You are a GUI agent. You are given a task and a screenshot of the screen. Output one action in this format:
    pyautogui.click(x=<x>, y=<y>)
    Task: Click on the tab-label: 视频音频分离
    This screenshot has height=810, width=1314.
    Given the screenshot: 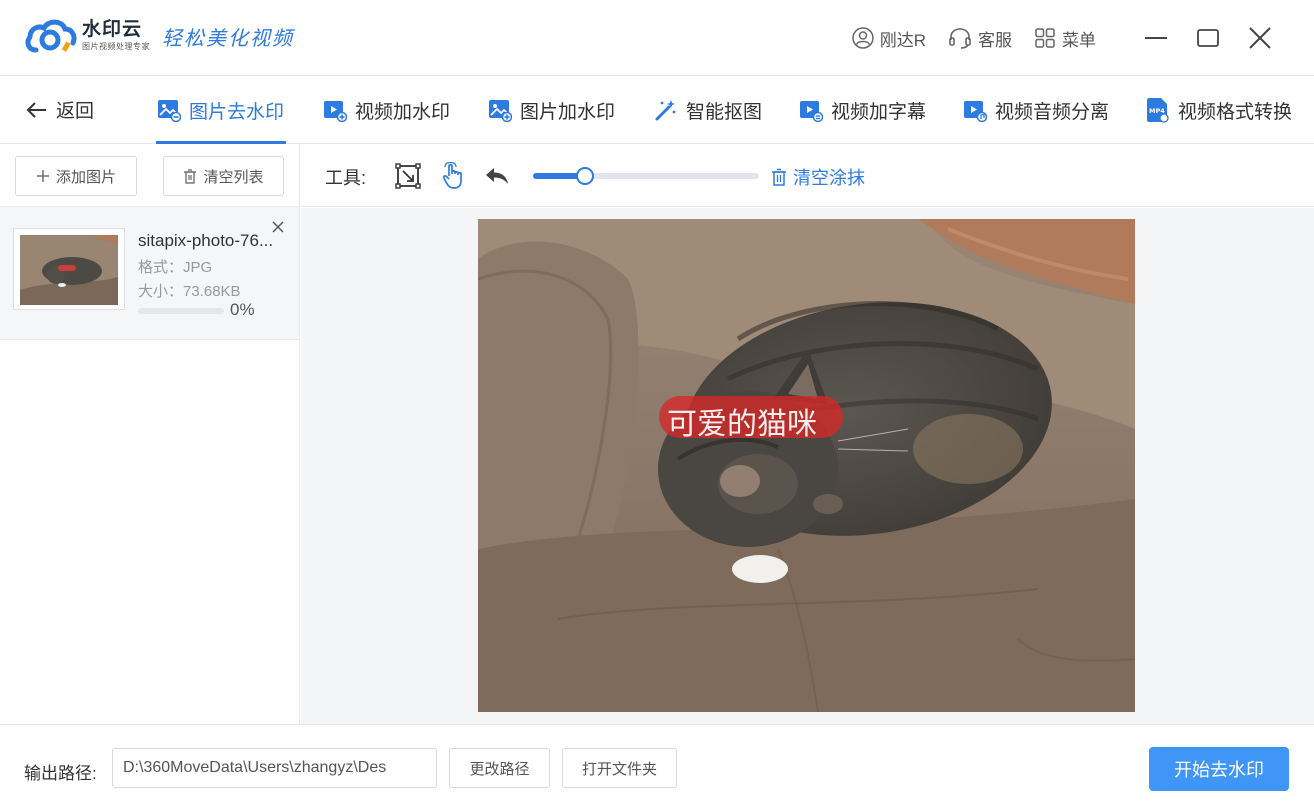 What is the action you would take?
    pyautogui.click(x=1052, y=112)
    